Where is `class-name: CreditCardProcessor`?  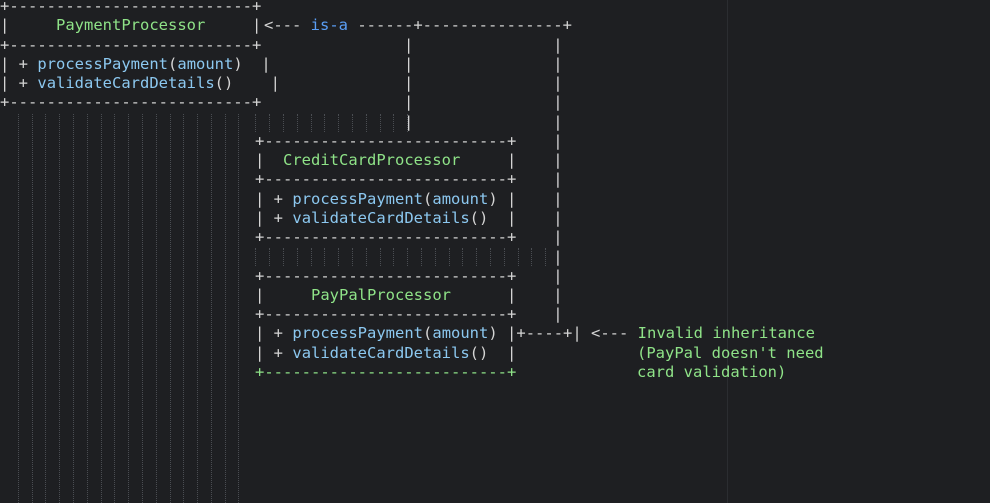 class-name: CreditCardProcessor is located at coordinates (372, 160).